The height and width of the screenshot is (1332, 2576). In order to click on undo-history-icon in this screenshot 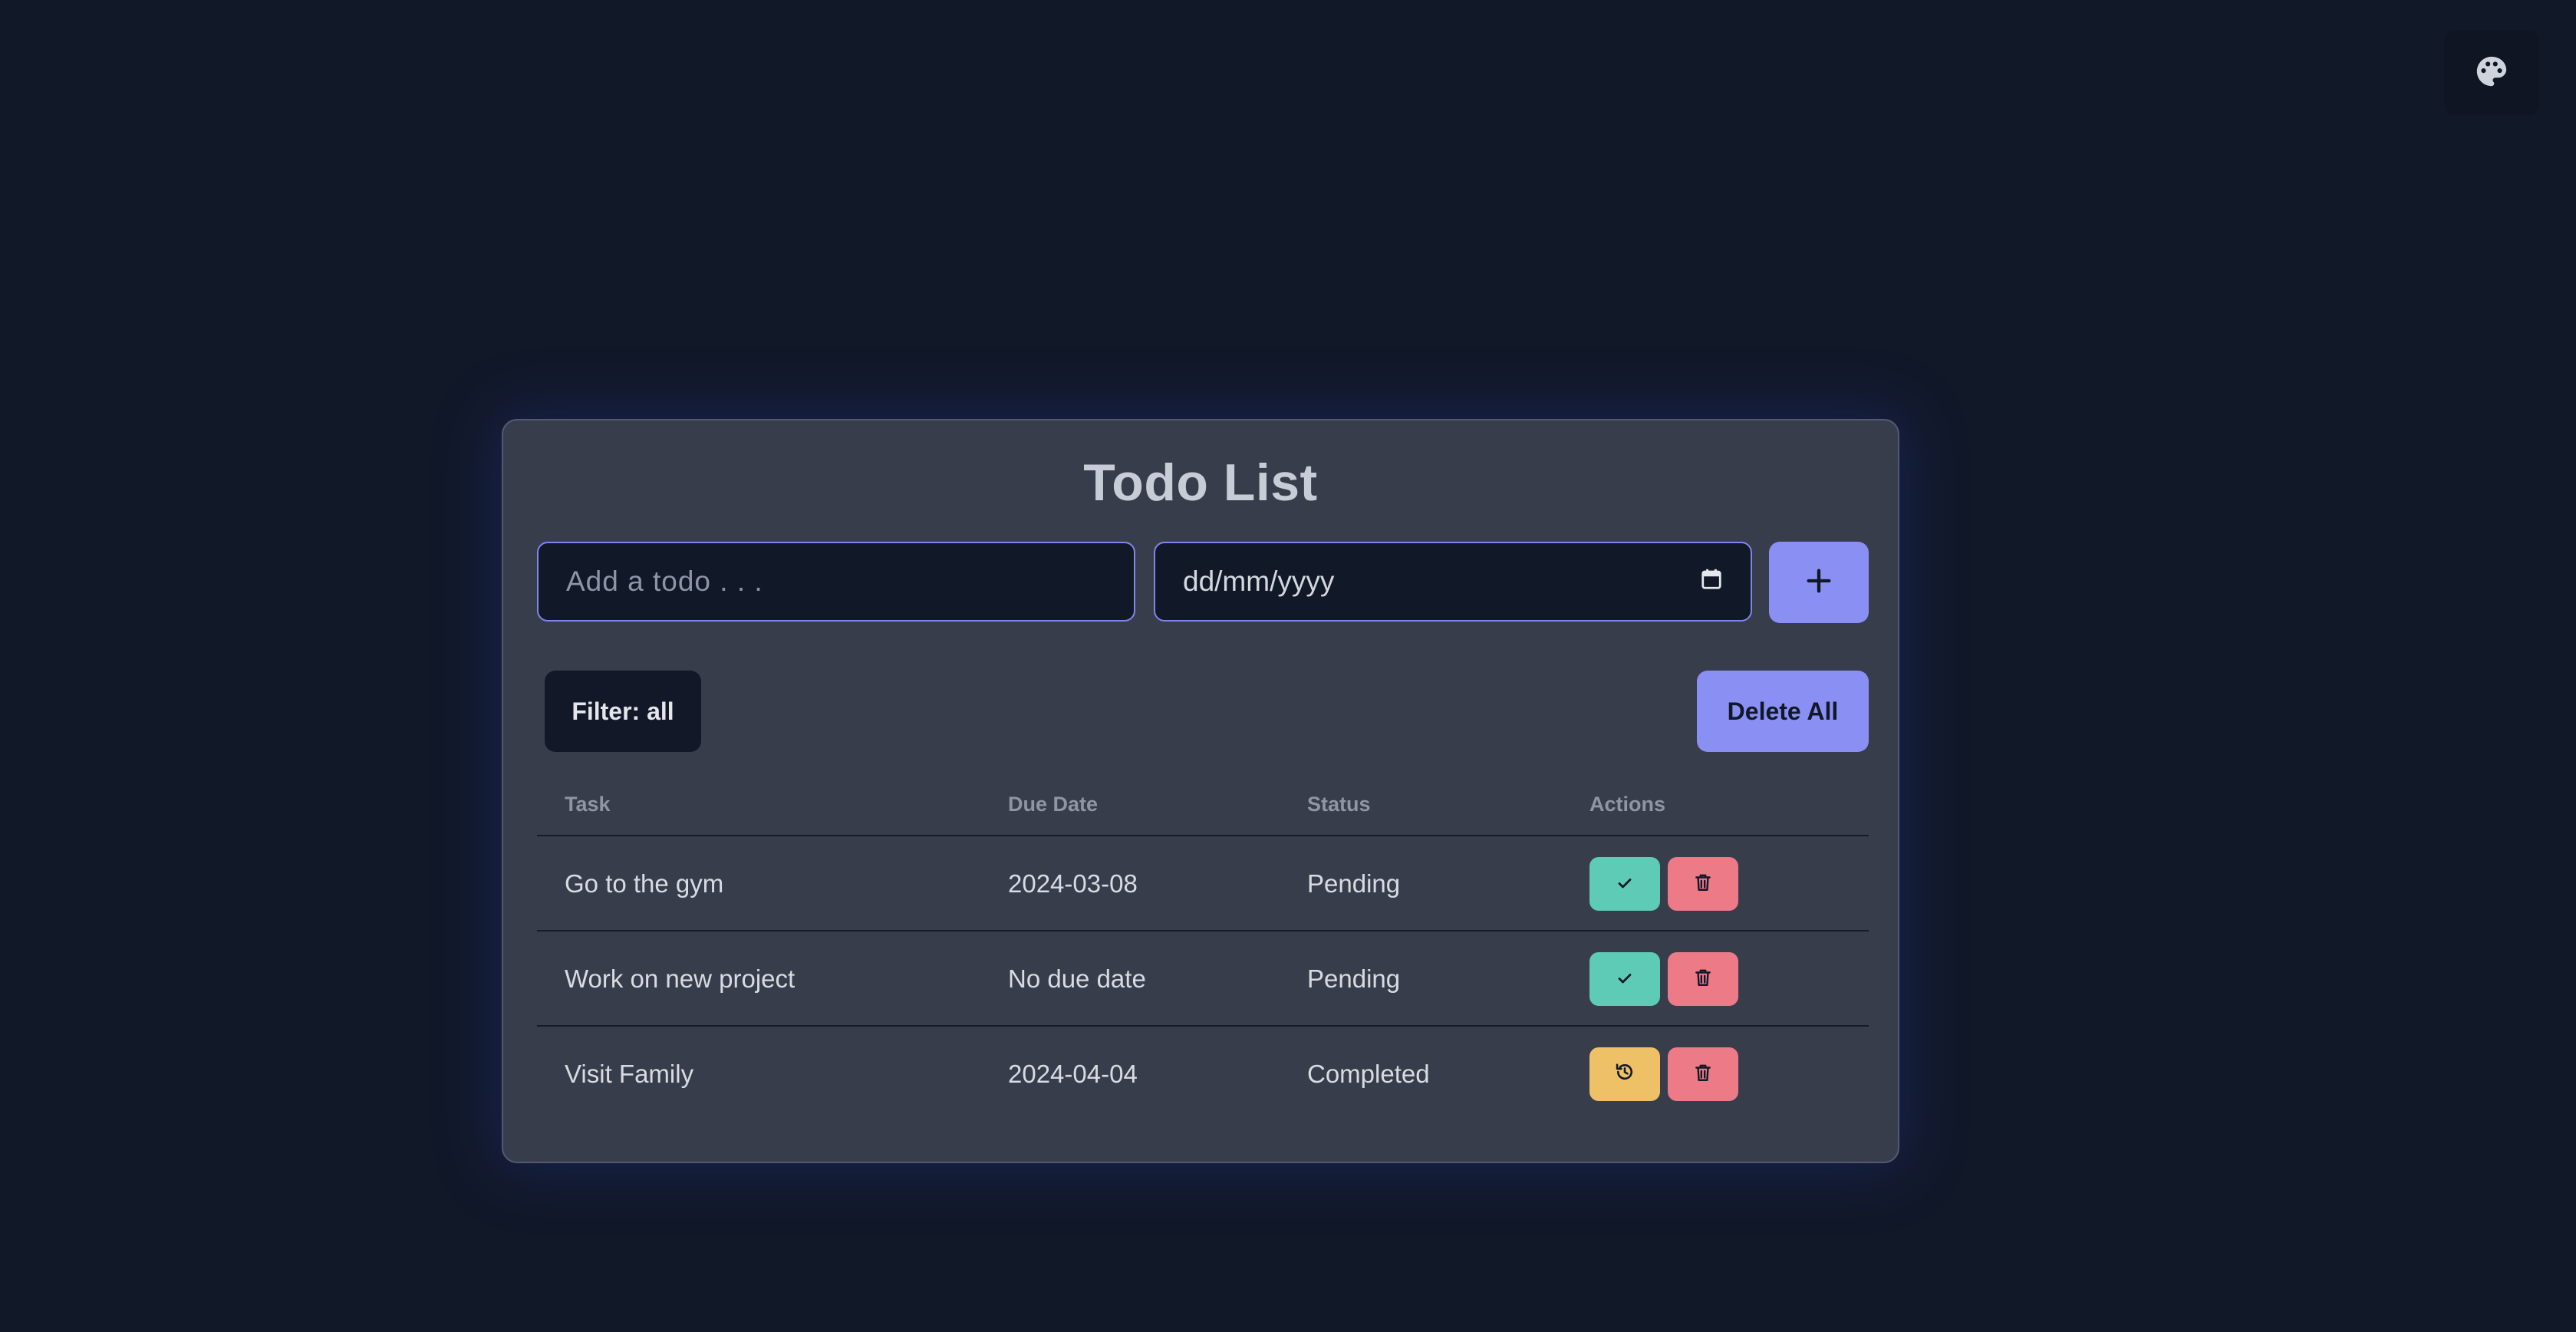, I will do `click(1625, 1074)`.